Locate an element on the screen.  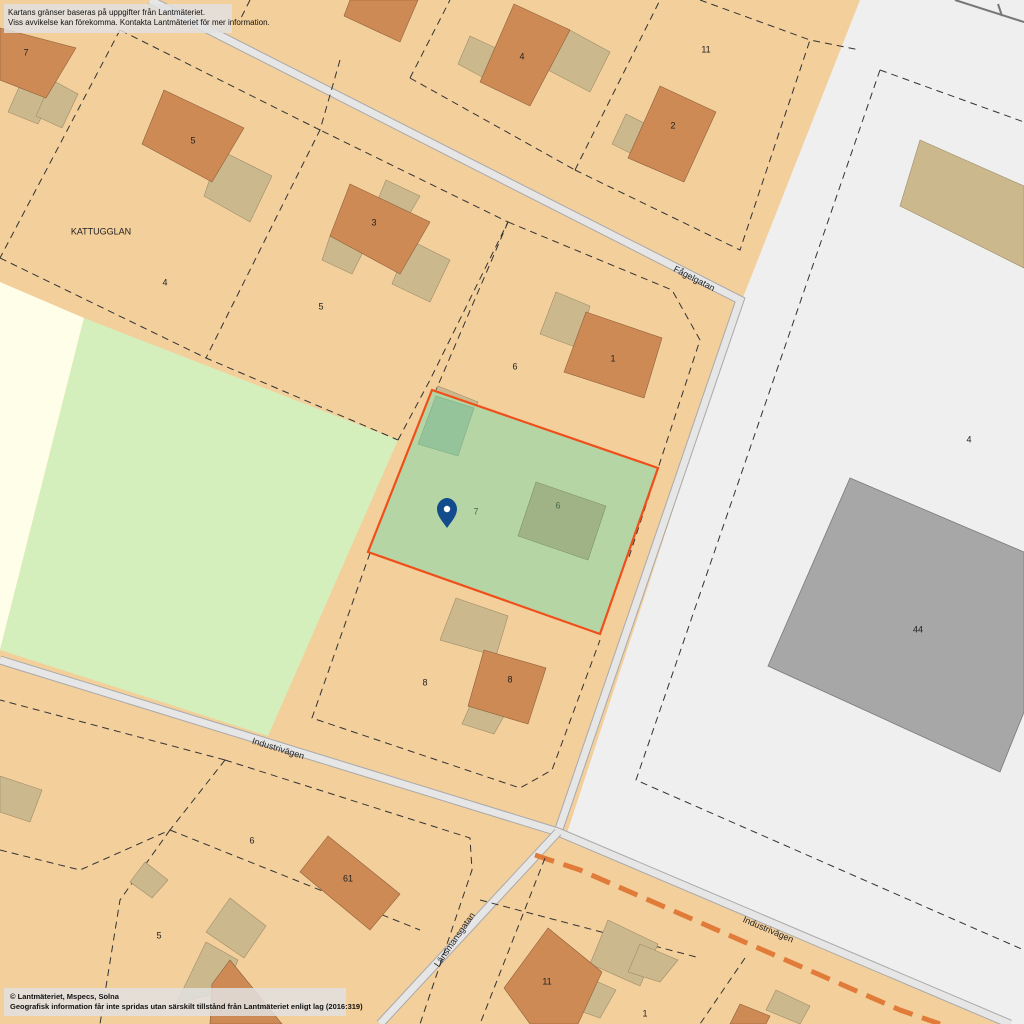
label-house-11-bottom: 11 is located at coordinates (546, 981).